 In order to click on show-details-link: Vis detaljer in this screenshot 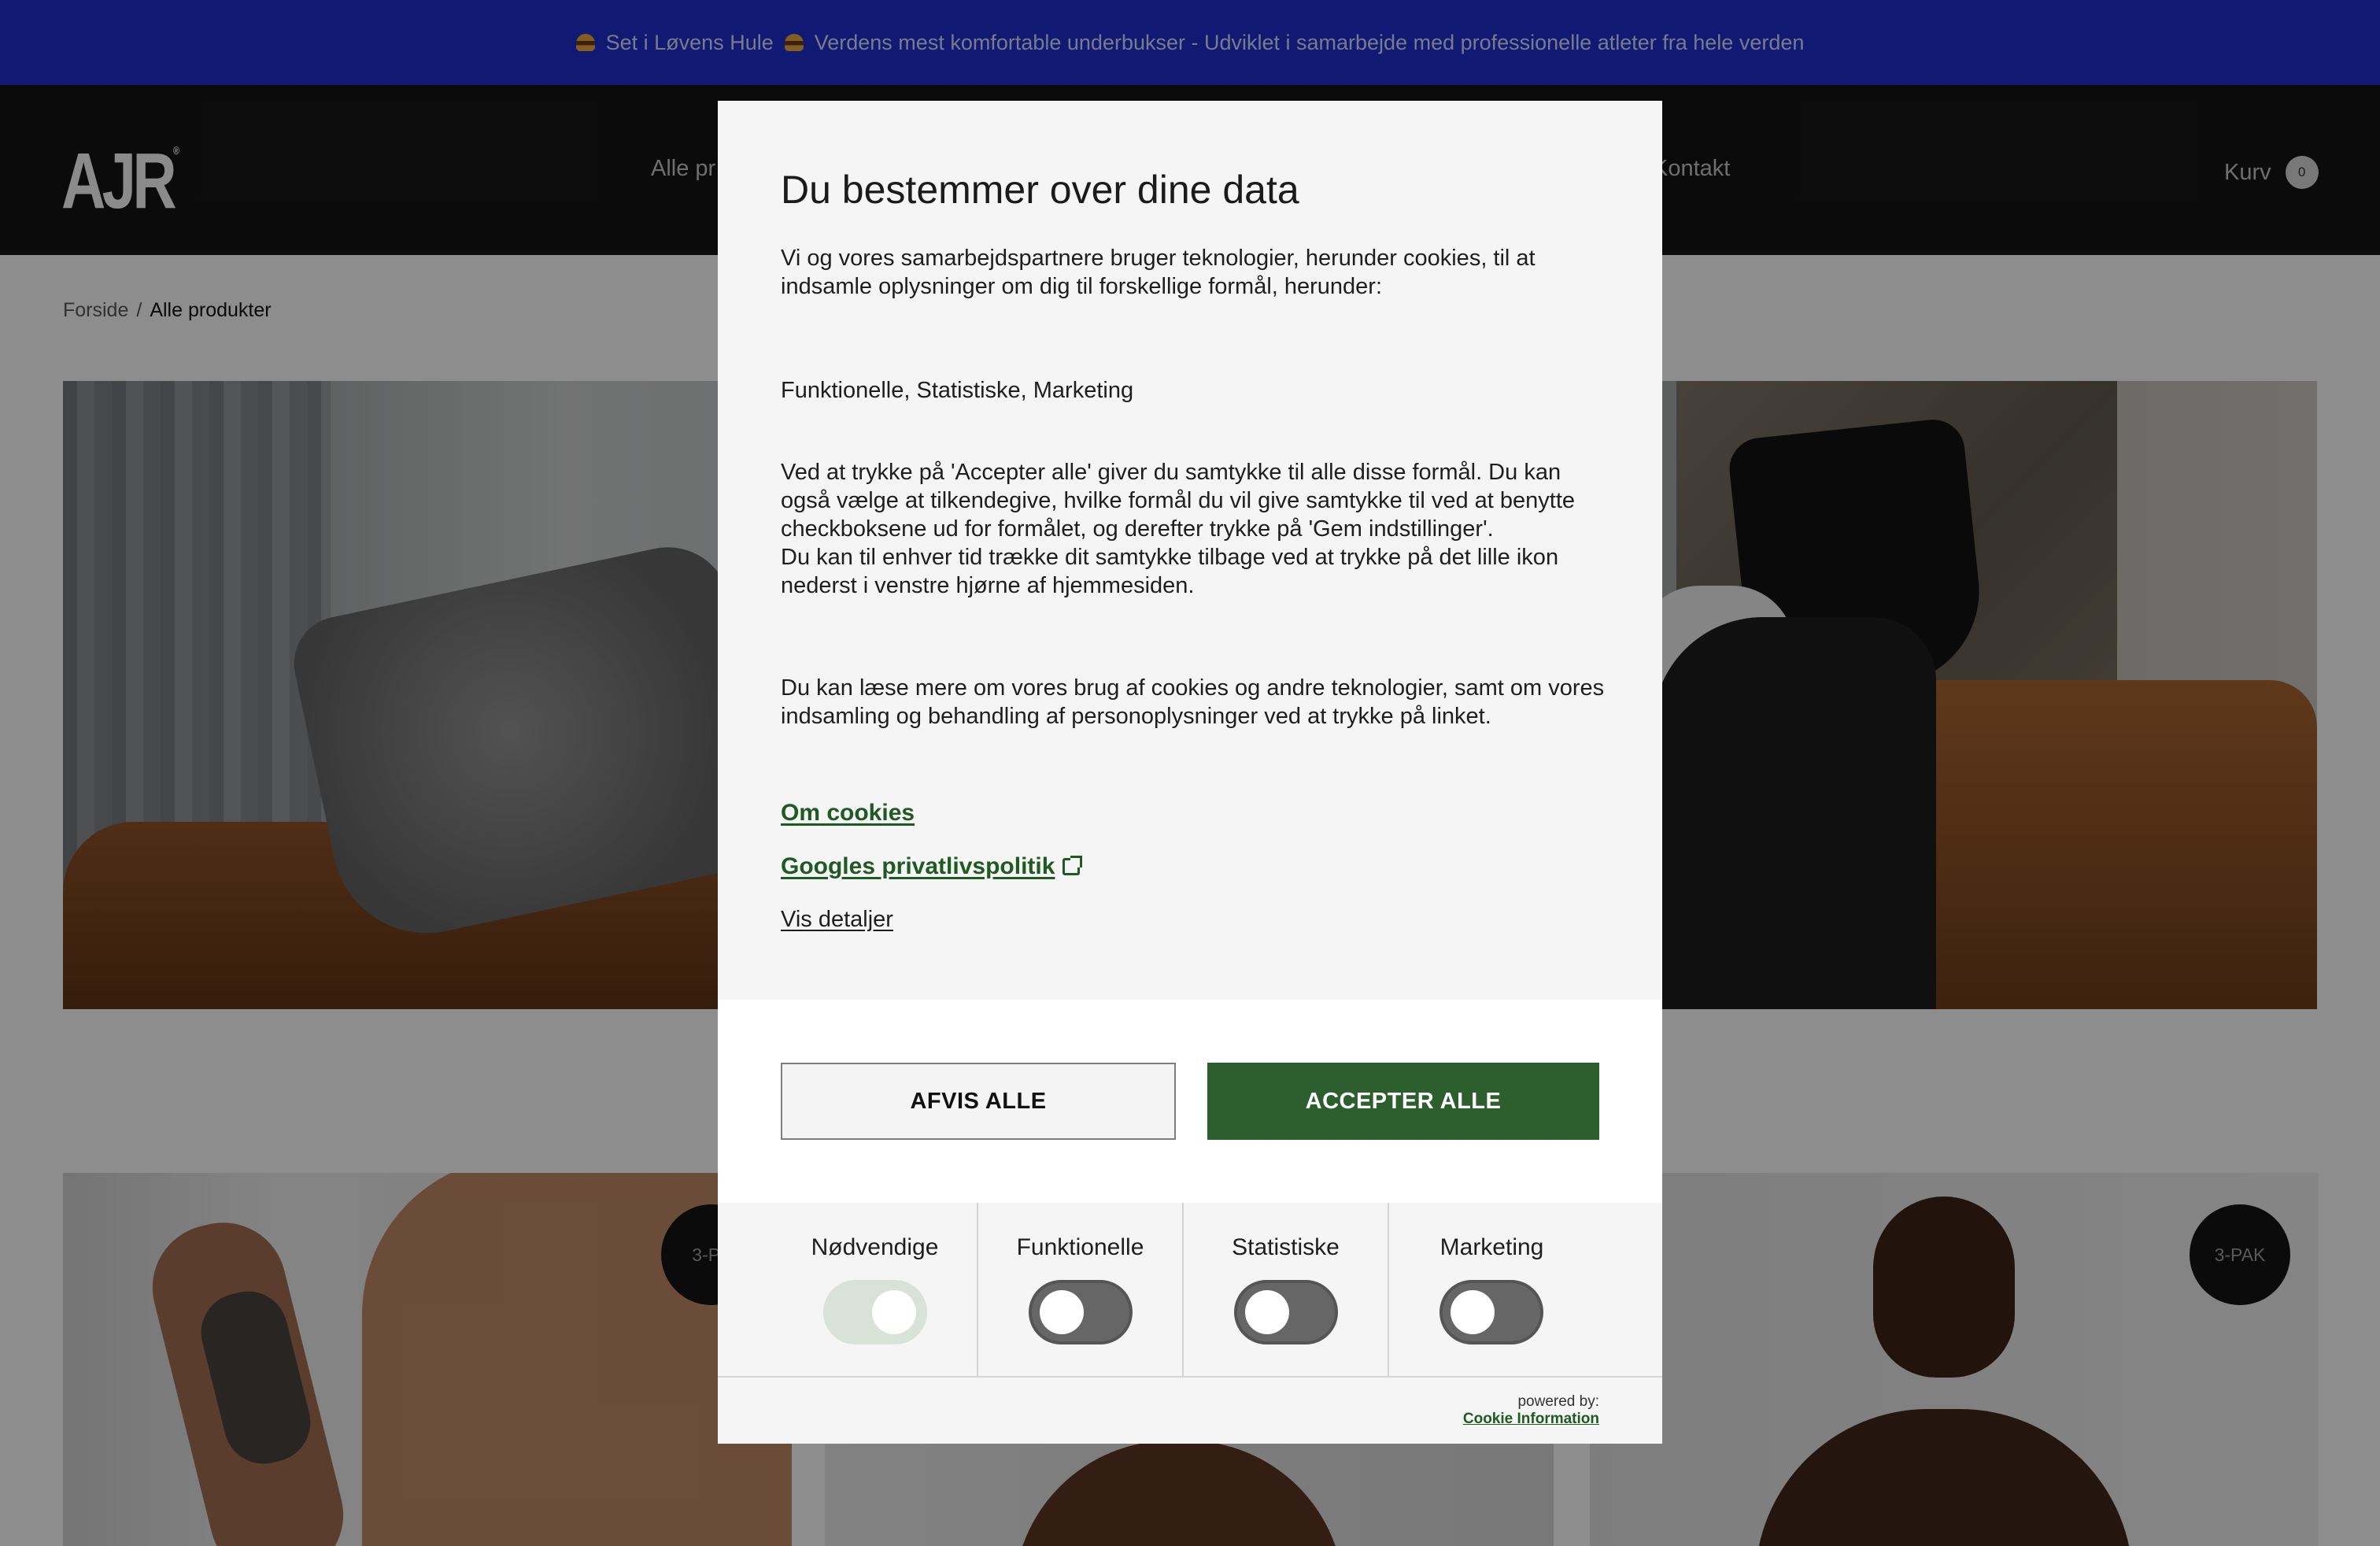, I will do `click(837, 920)`.